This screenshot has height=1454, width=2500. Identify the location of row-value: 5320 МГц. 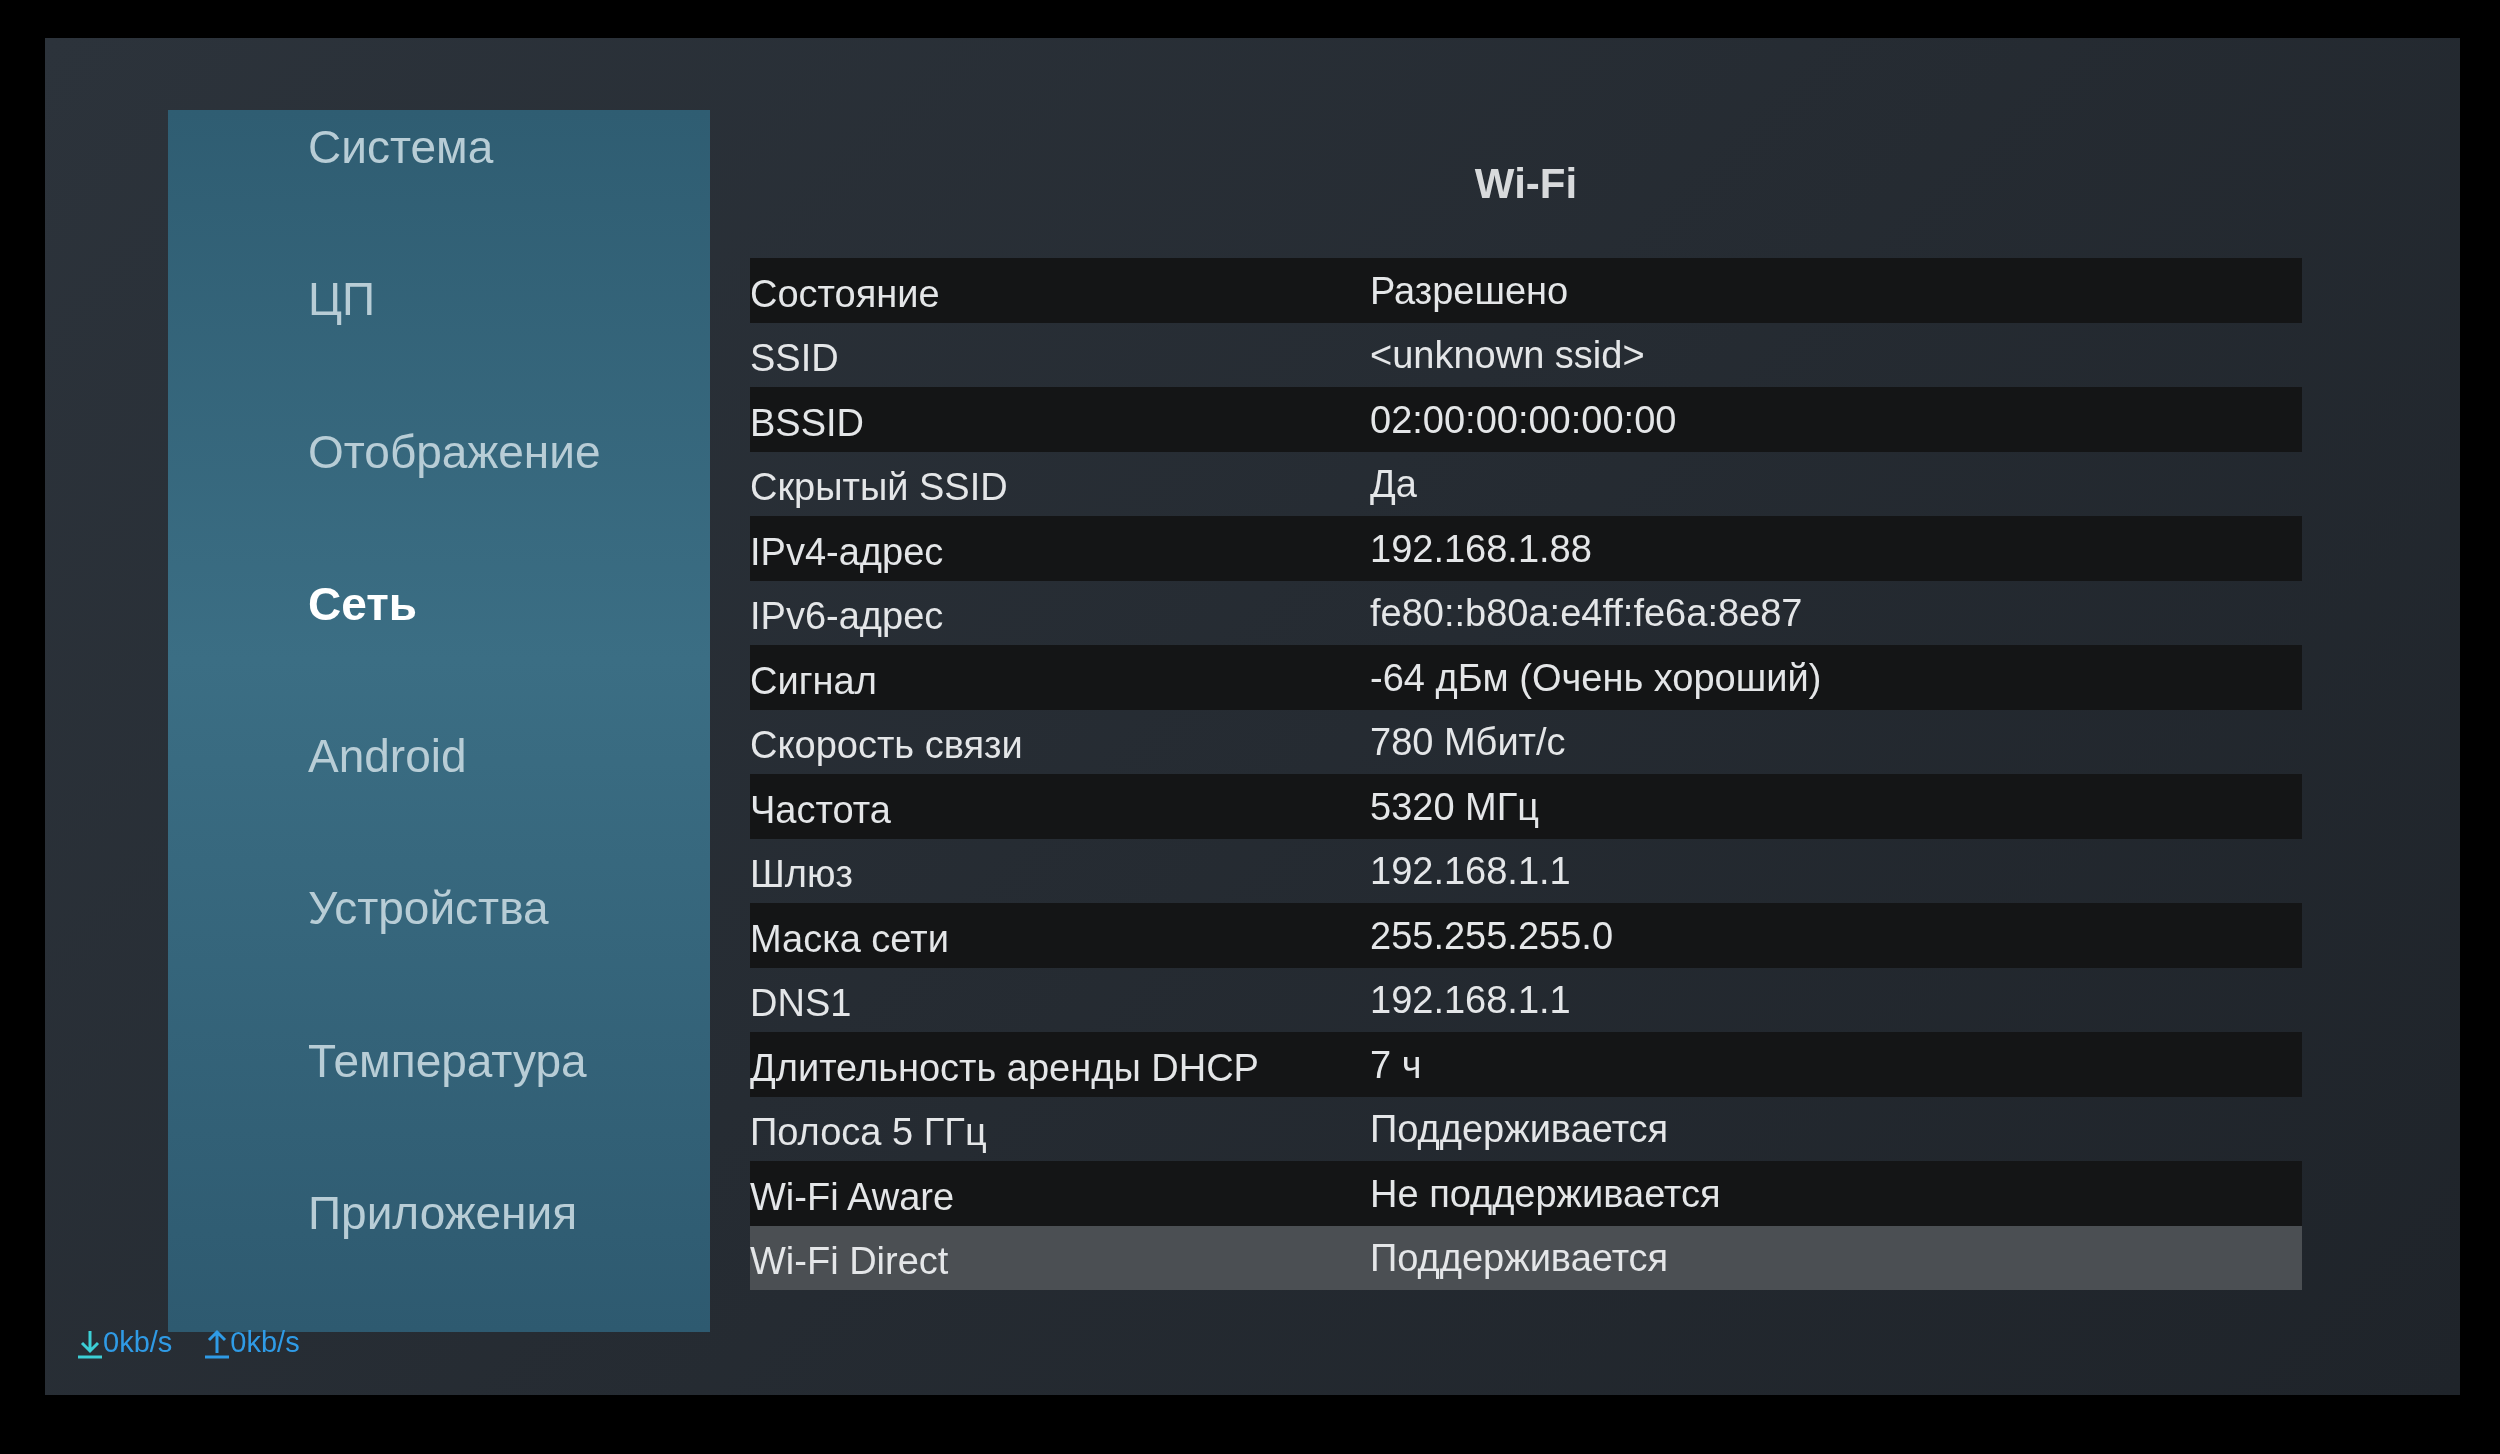
(1455, 806).